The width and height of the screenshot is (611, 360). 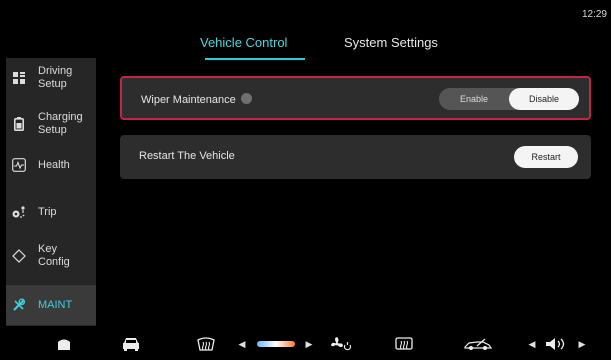 I want to click on trip-icon, so click(x=19, y=212).